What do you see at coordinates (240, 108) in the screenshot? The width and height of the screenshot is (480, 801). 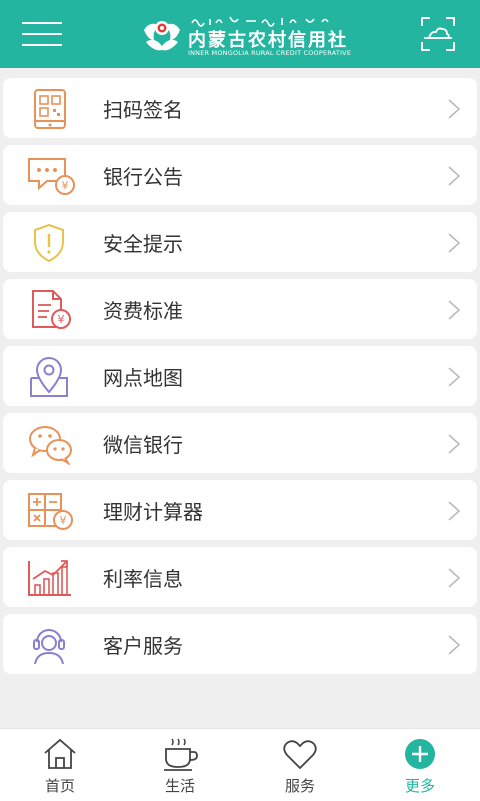 I see `menu-item-scan-sign: 扫码签名` at bounding box center [240, 108].